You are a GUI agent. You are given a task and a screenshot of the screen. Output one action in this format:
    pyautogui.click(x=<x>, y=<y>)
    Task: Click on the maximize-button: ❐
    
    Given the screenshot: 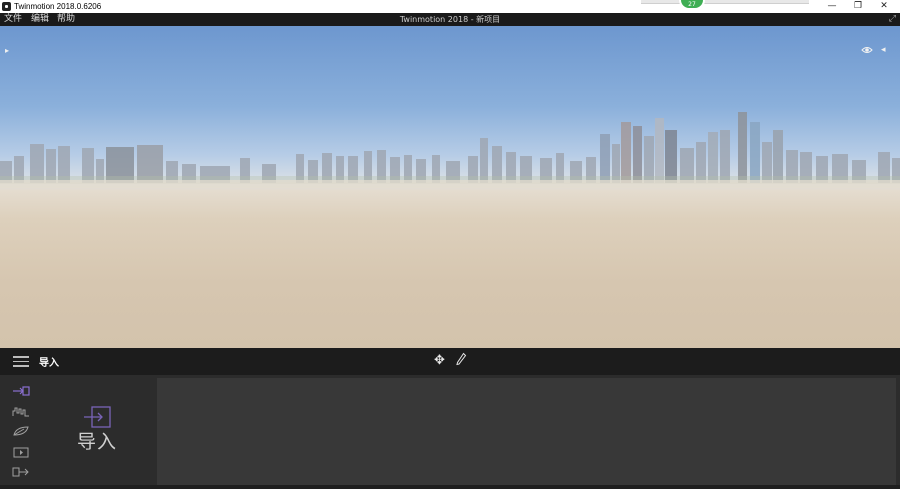 What is the action you would take?
    pyautogui.click(x=858, y=6)
    